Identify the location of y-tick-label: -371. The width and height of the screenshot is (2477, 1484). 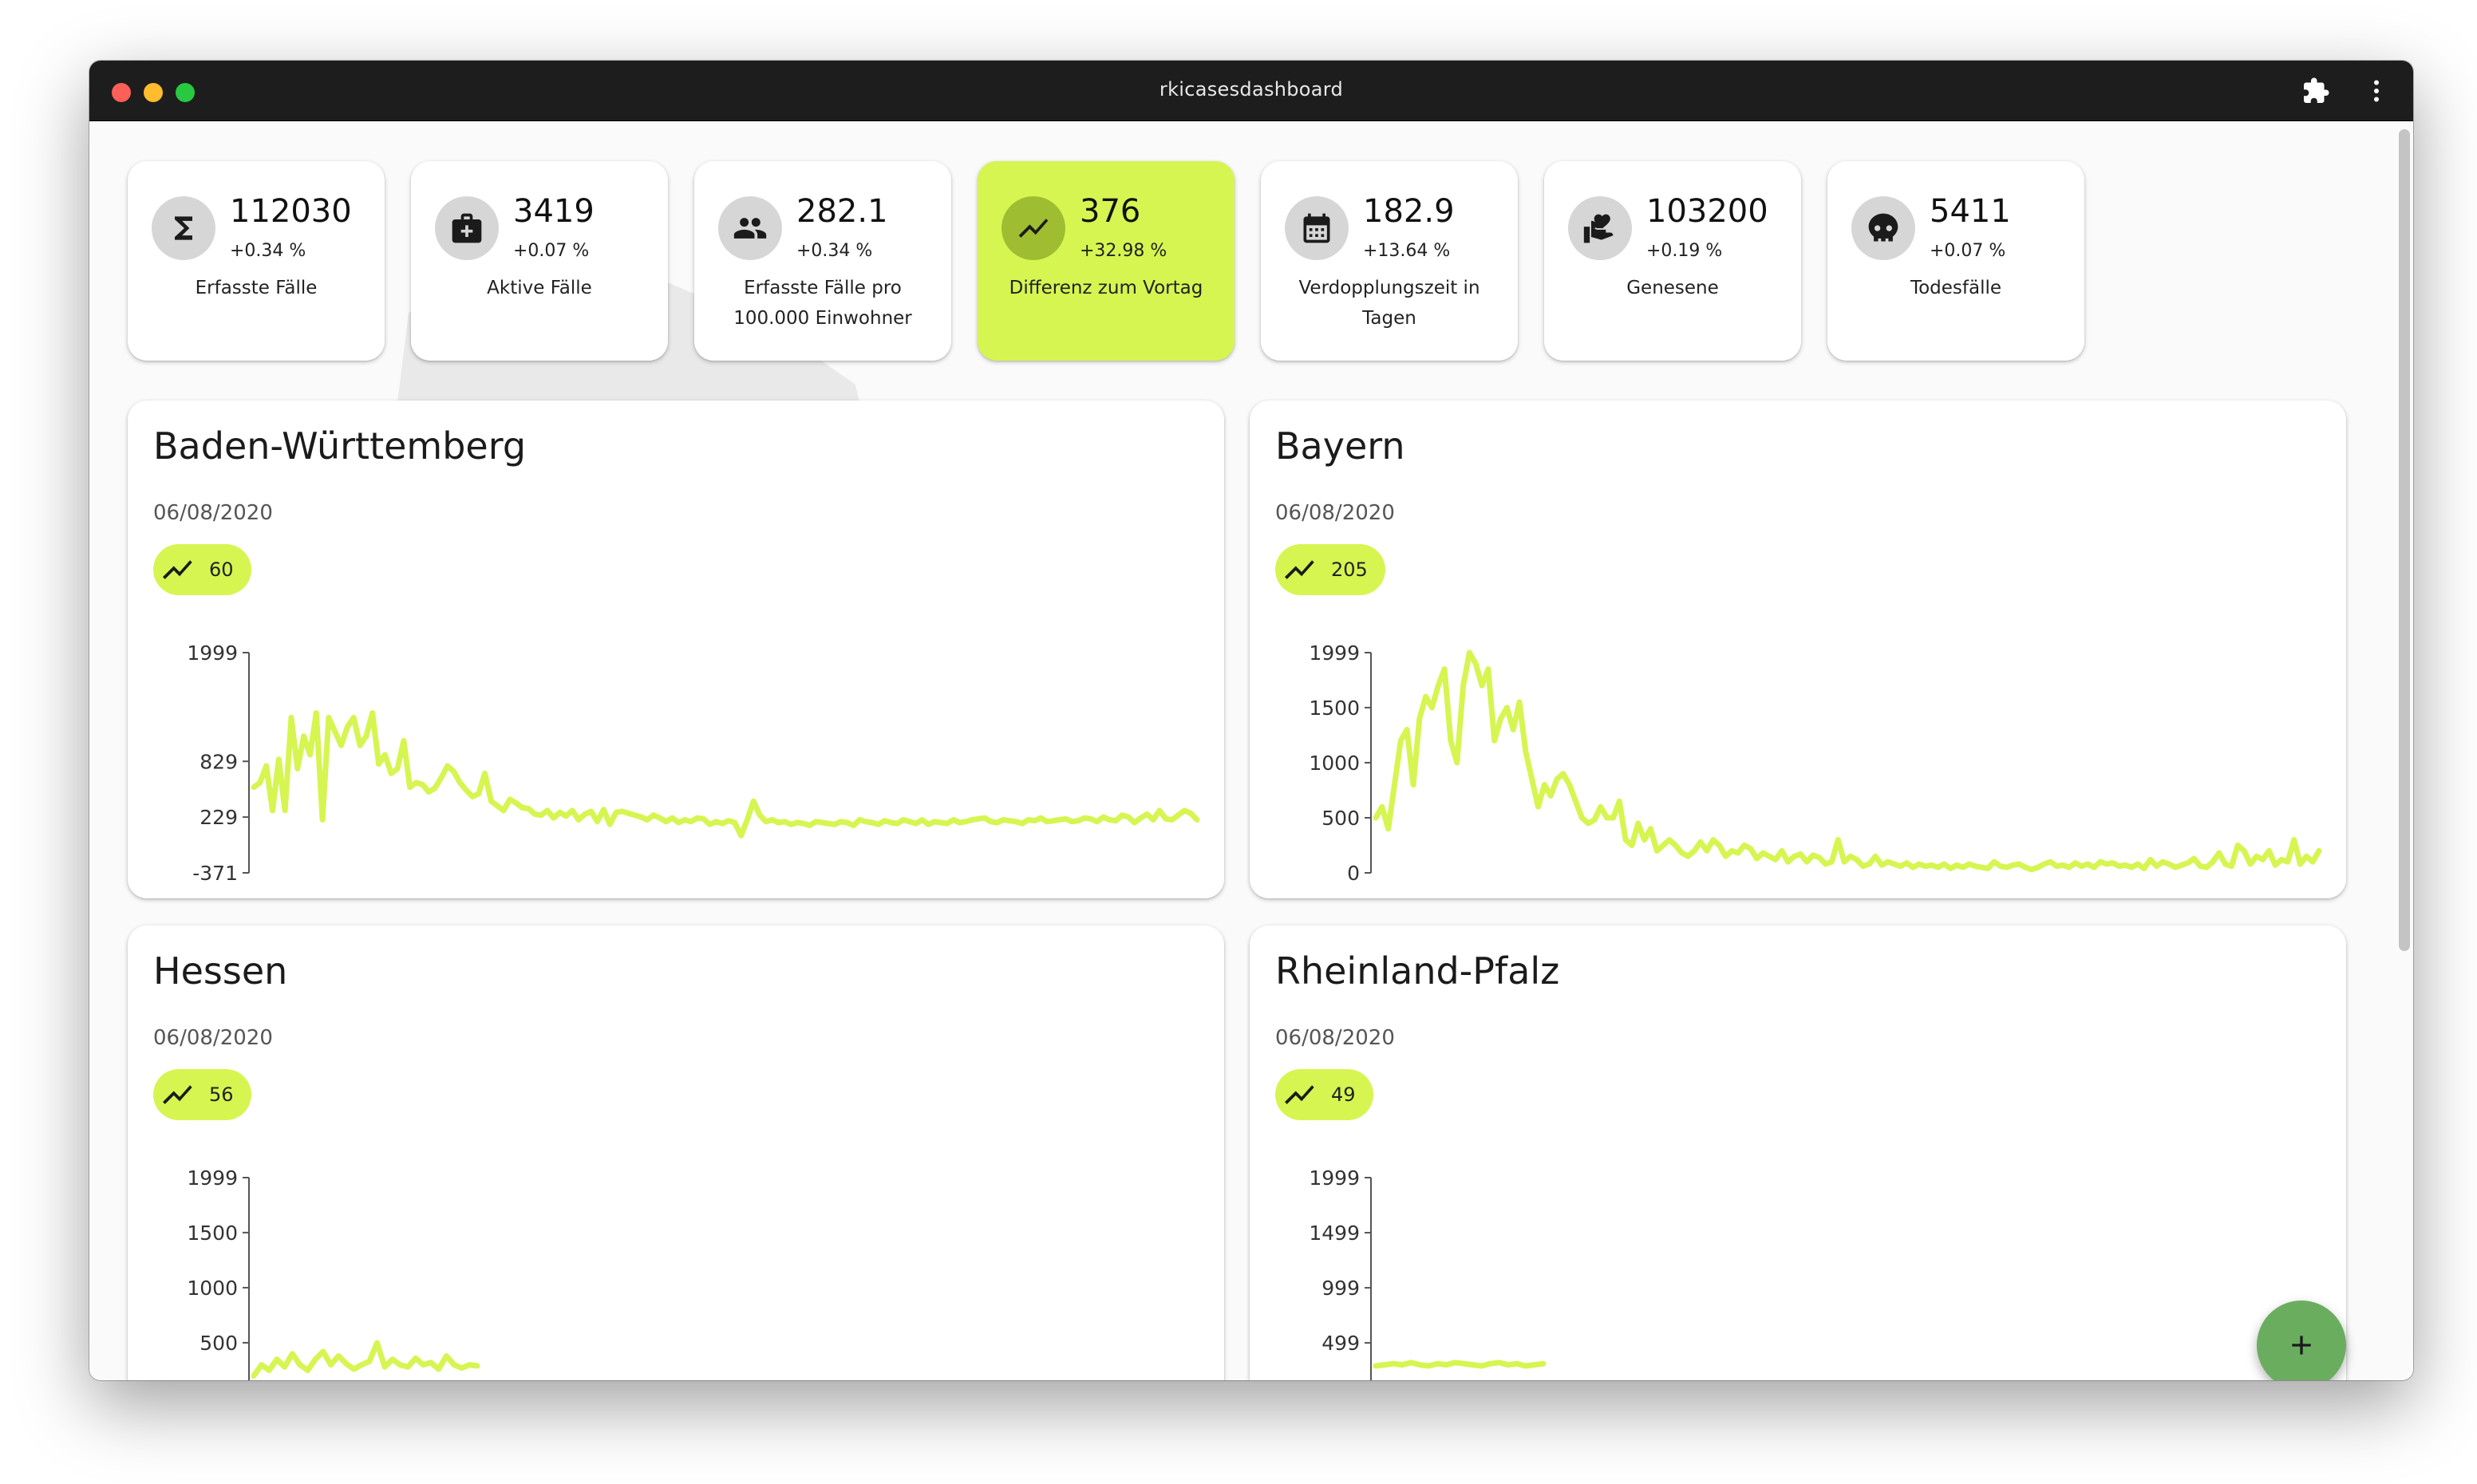
(215, 873).